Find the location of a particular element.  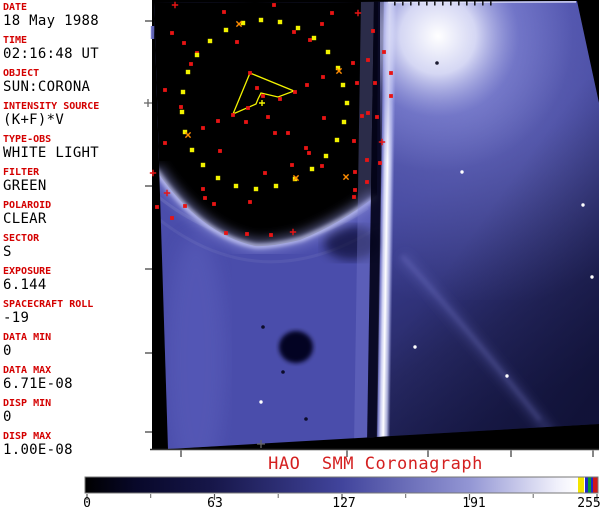

field-value: CLEAR is located at coordinates (25, 219).